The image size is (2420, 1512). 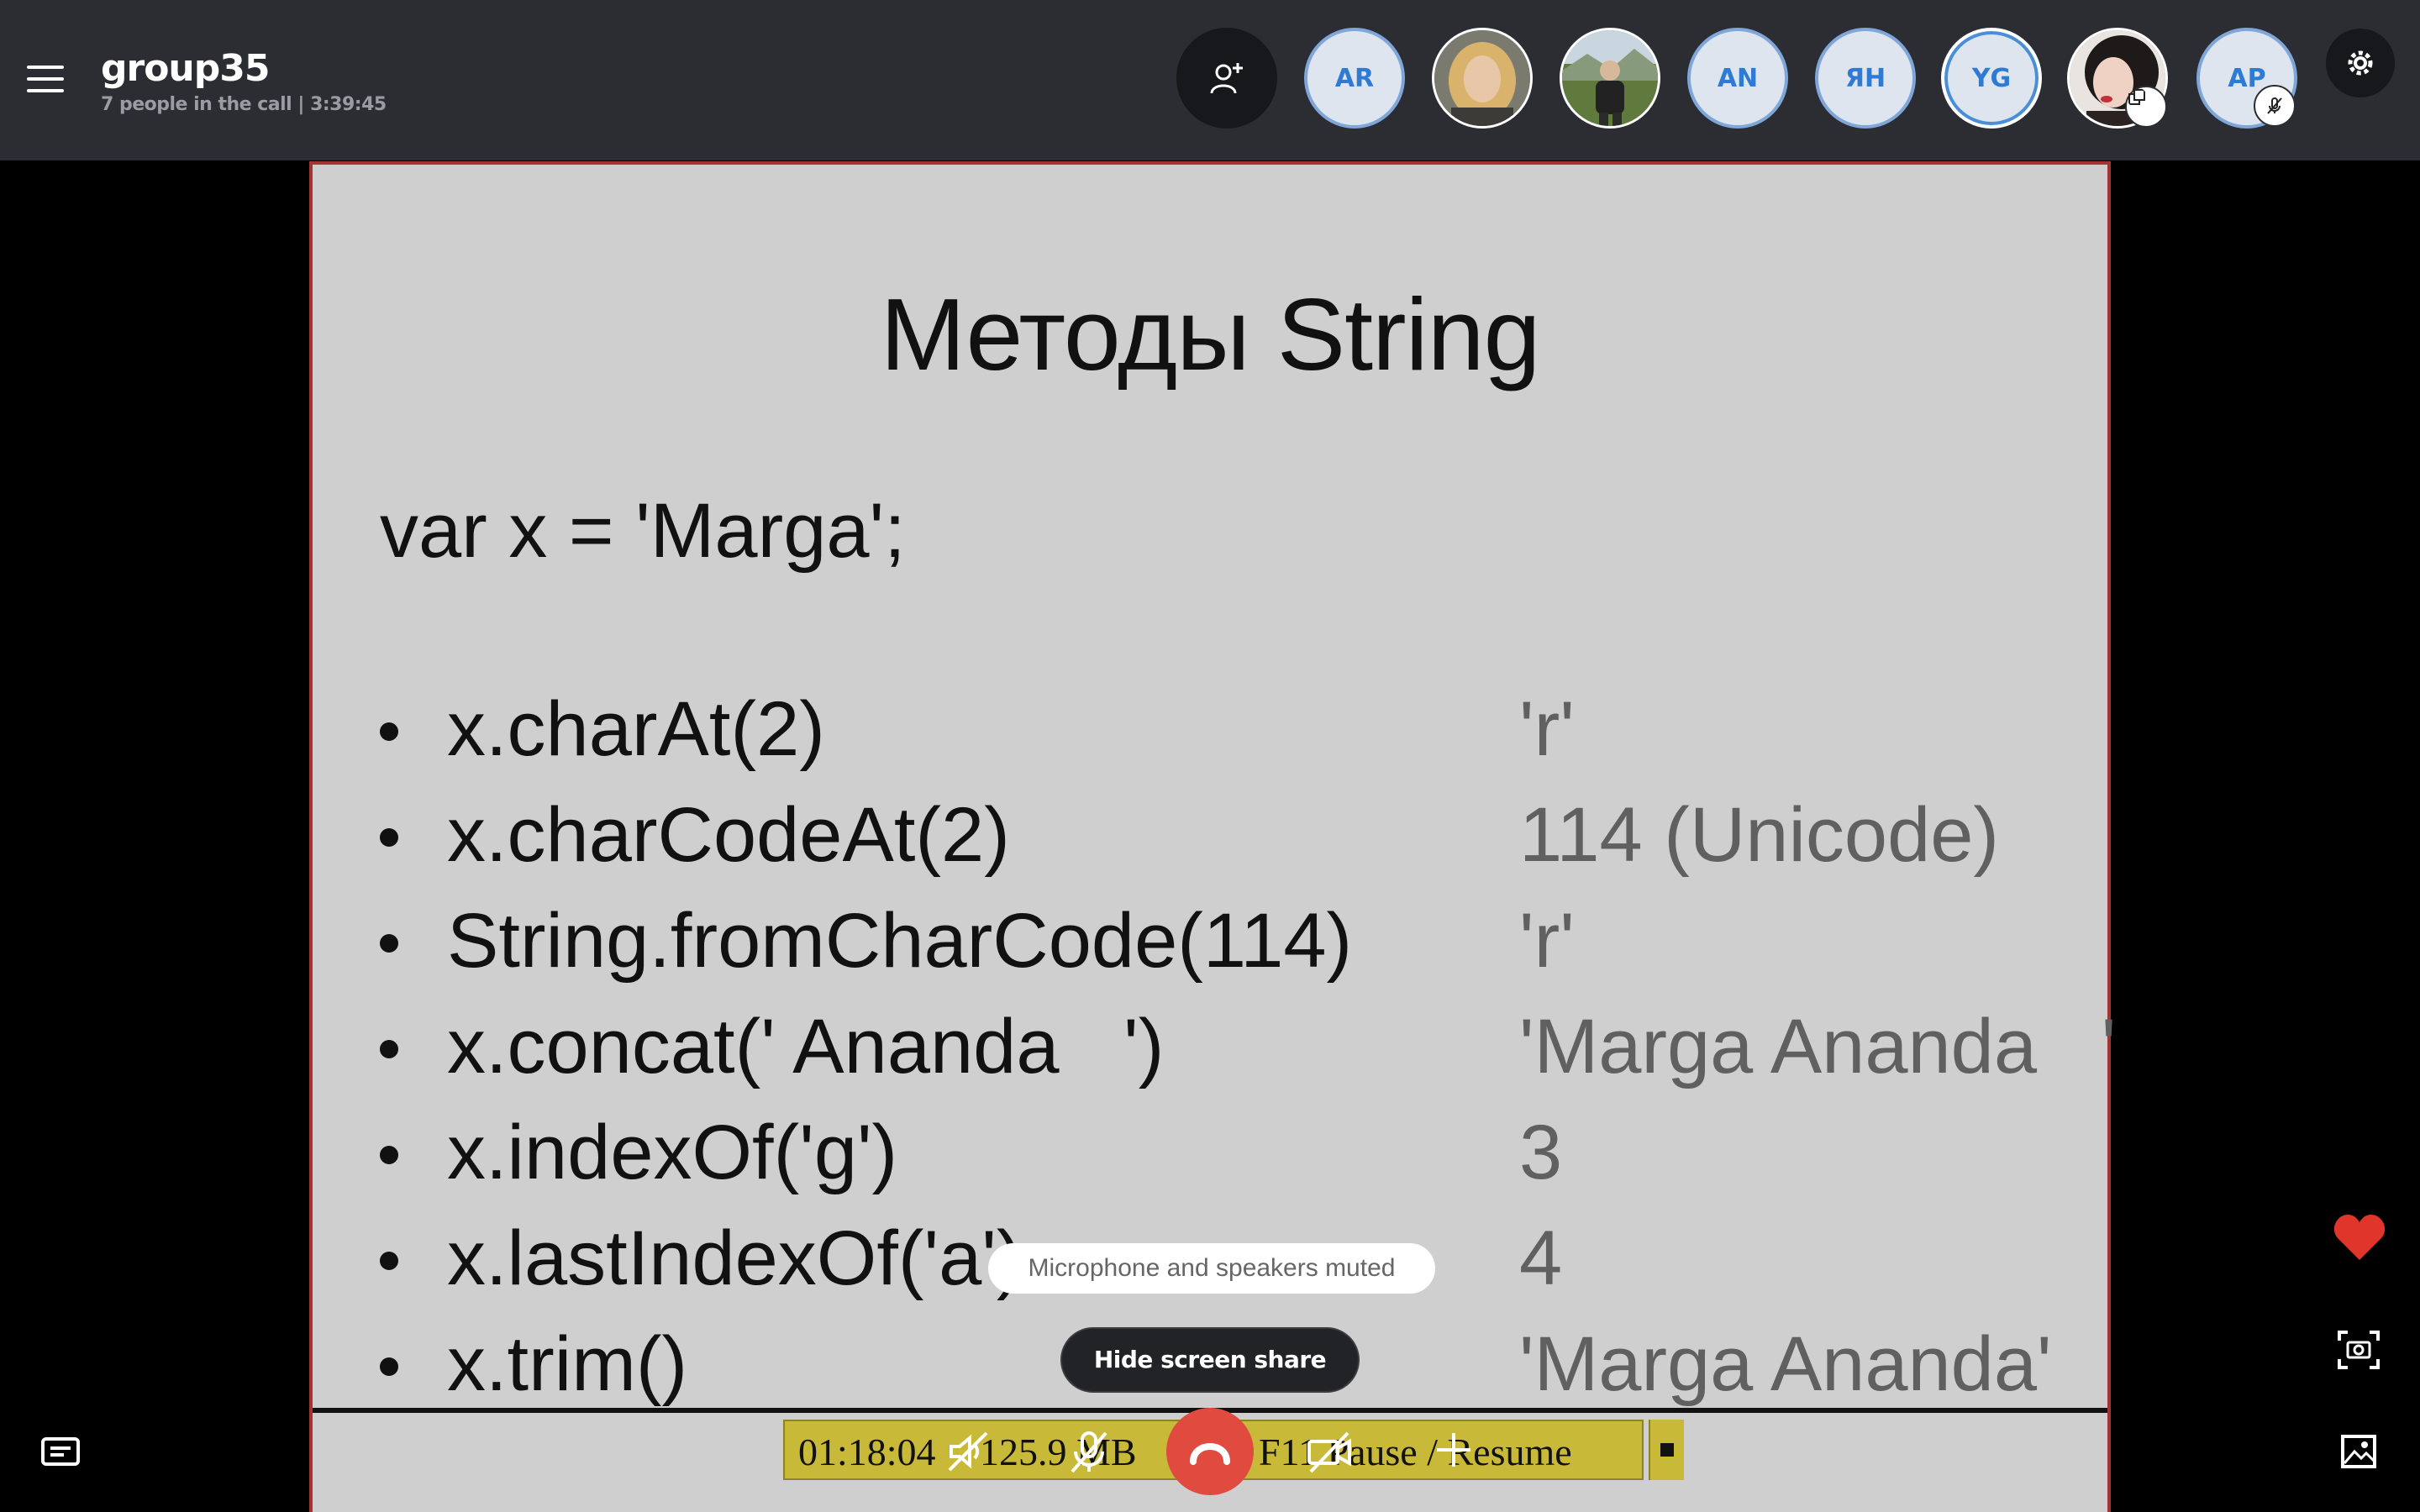 I want to click on bullet-result: 'Marga Ananda ', so click(x=1818, y=1046).